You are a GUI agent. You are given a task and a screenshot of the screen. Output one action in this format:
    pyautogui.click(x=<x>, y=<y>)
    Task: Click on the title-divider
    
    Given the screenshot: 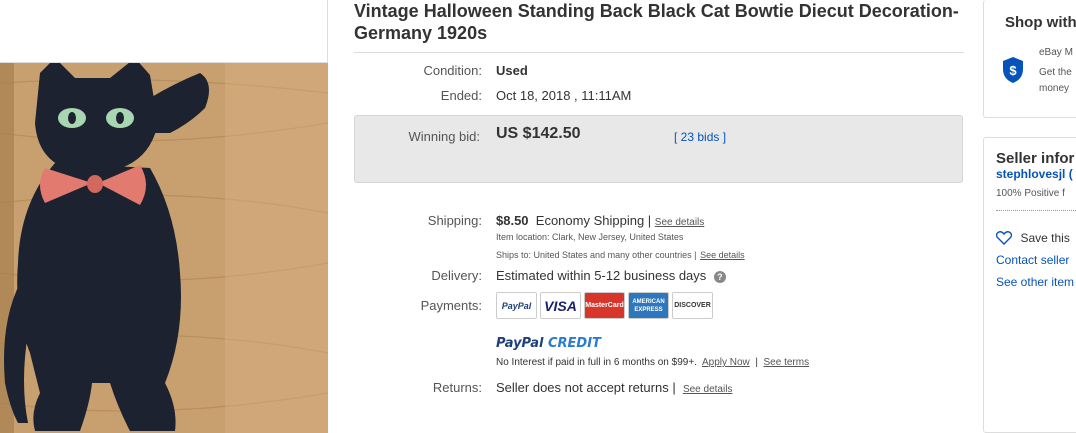 What is the action you would take?
    pyautogui.click(x=659, y=52)
    